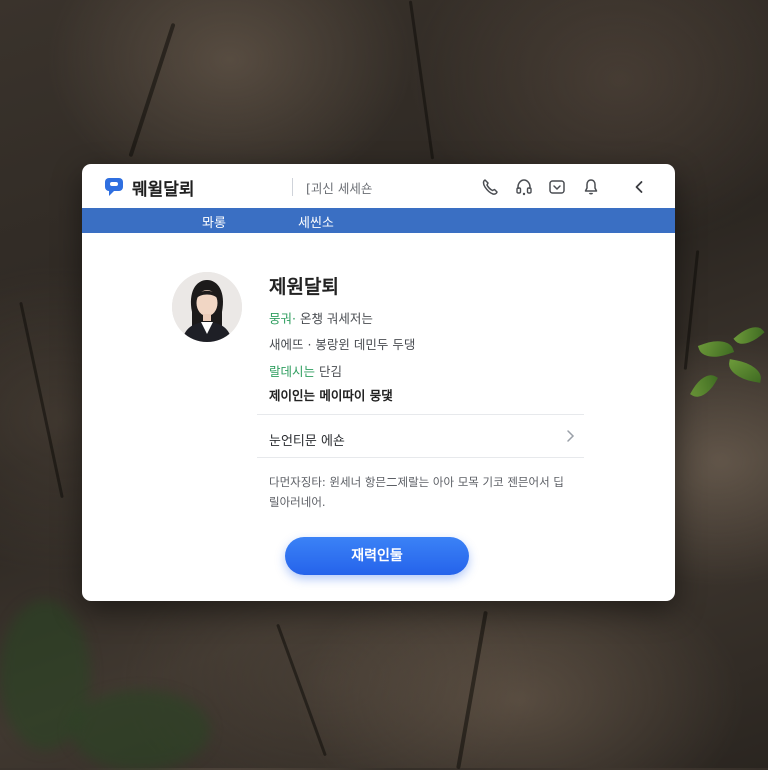  I want to click on app-name: 뭬윌달뢰, so click(163, 190).